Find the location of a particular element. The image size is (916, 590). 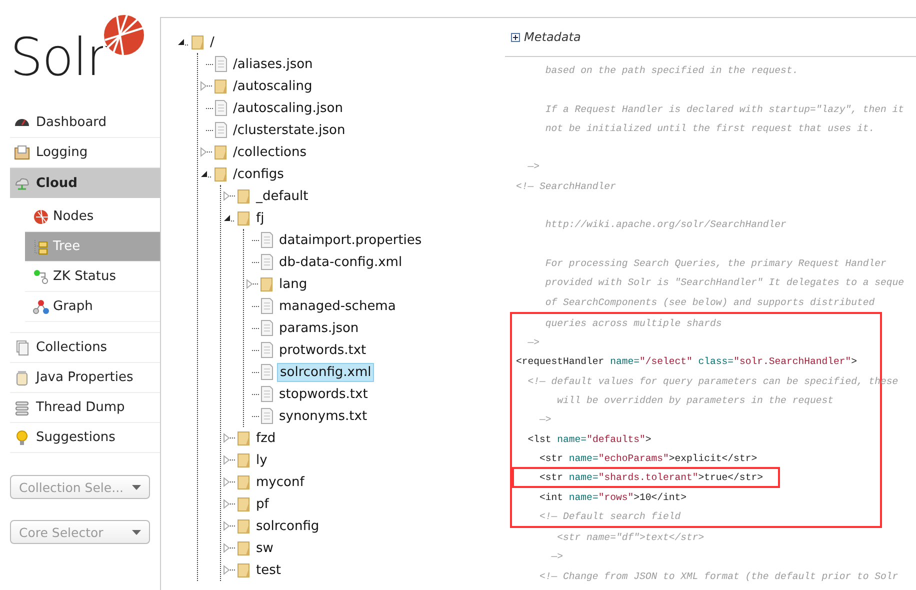

tree-node: /autoscaling.json is located at coordinates (288, 108).